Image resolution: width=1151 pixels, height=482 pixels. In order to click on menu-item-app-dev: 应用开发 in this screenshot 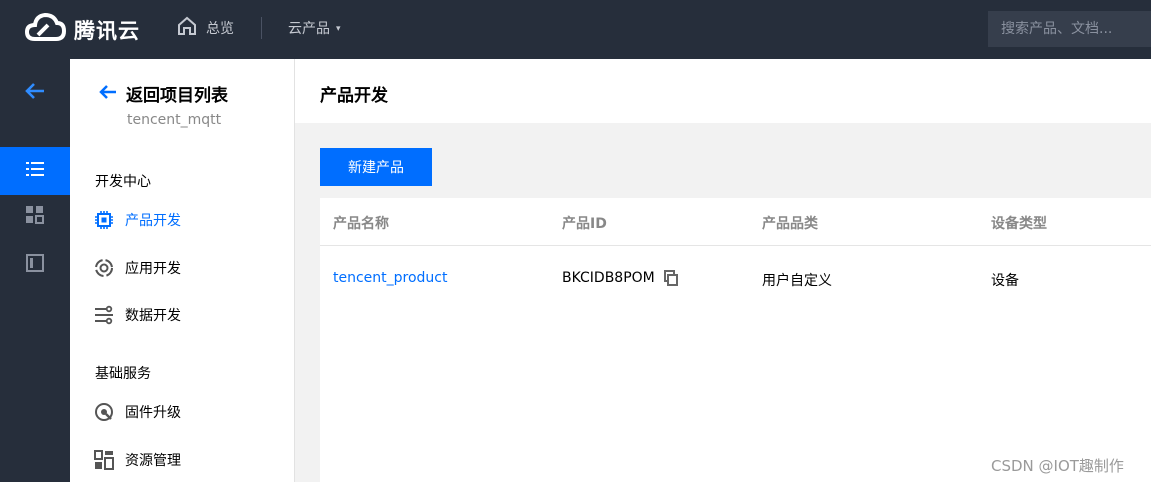, I will do `click(137, 268)`.